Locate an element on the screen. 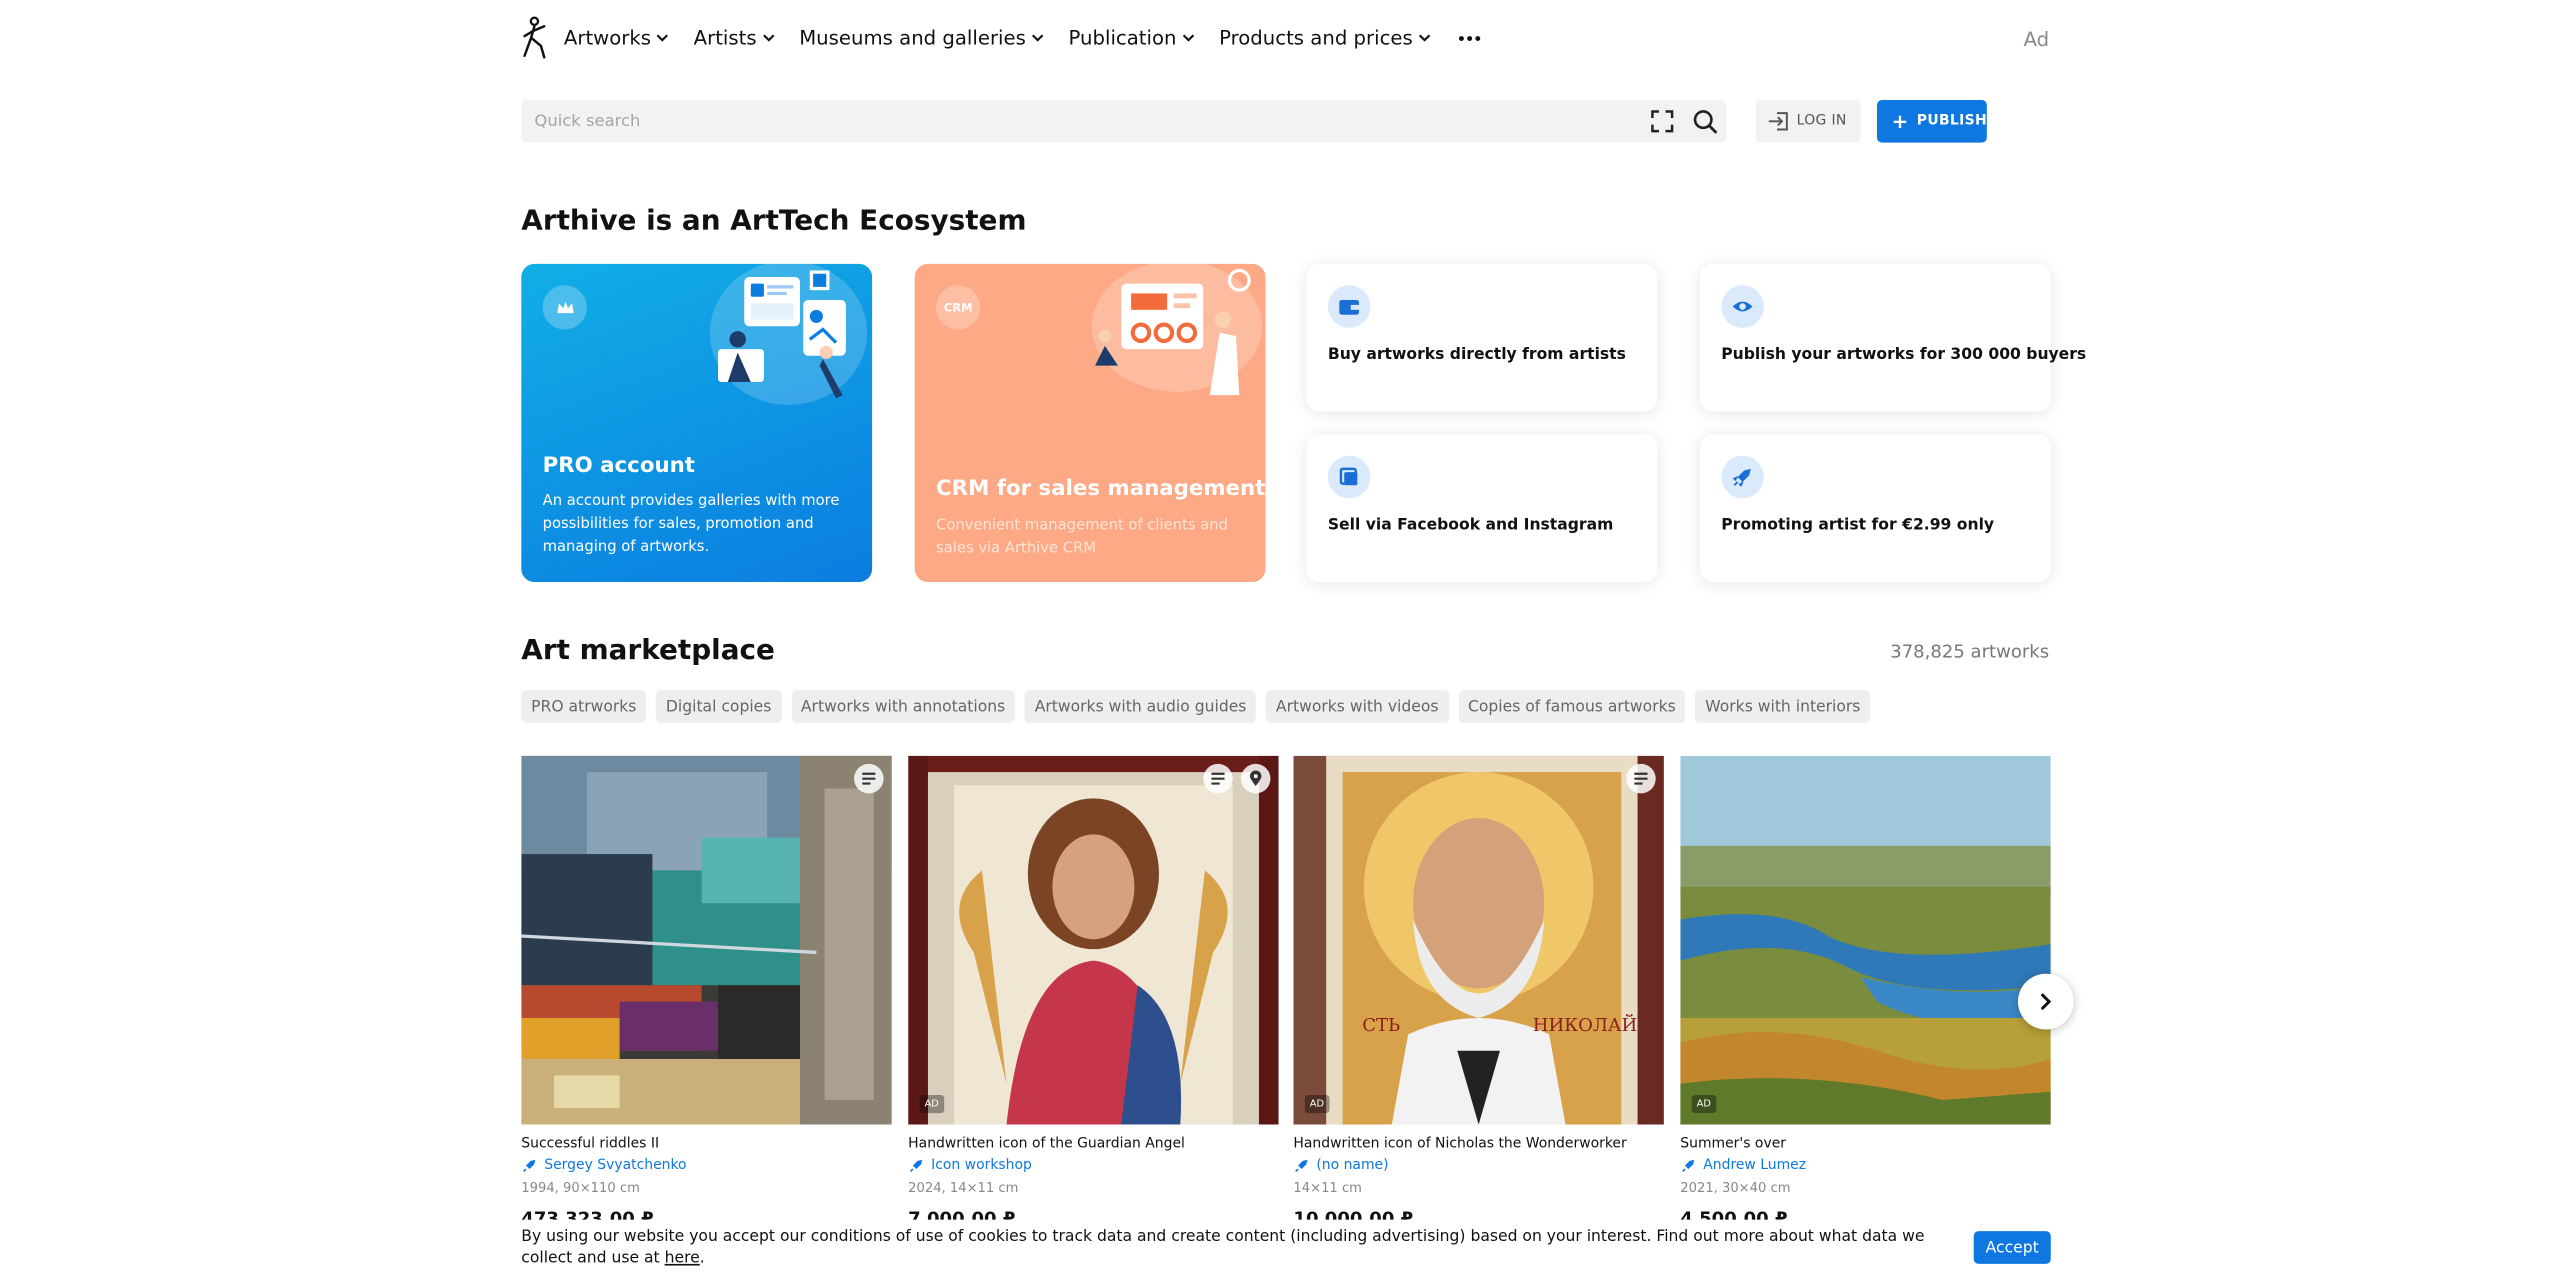 This screenshot has height=1272, width=2559. artwork-artist: Icon workshop is located at coordinates (970, 1165).